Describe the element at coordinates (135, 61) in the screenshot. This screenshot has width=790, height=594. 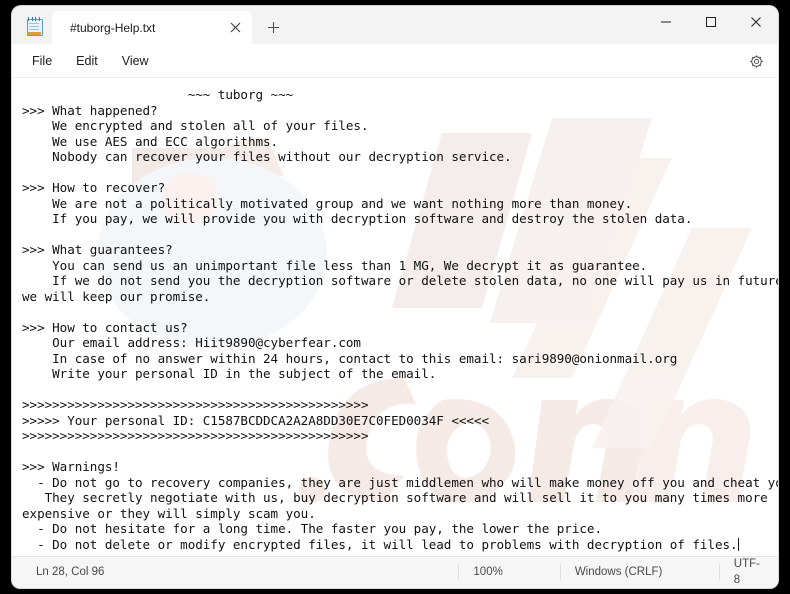
I see `menu-item-view: View` at that location.